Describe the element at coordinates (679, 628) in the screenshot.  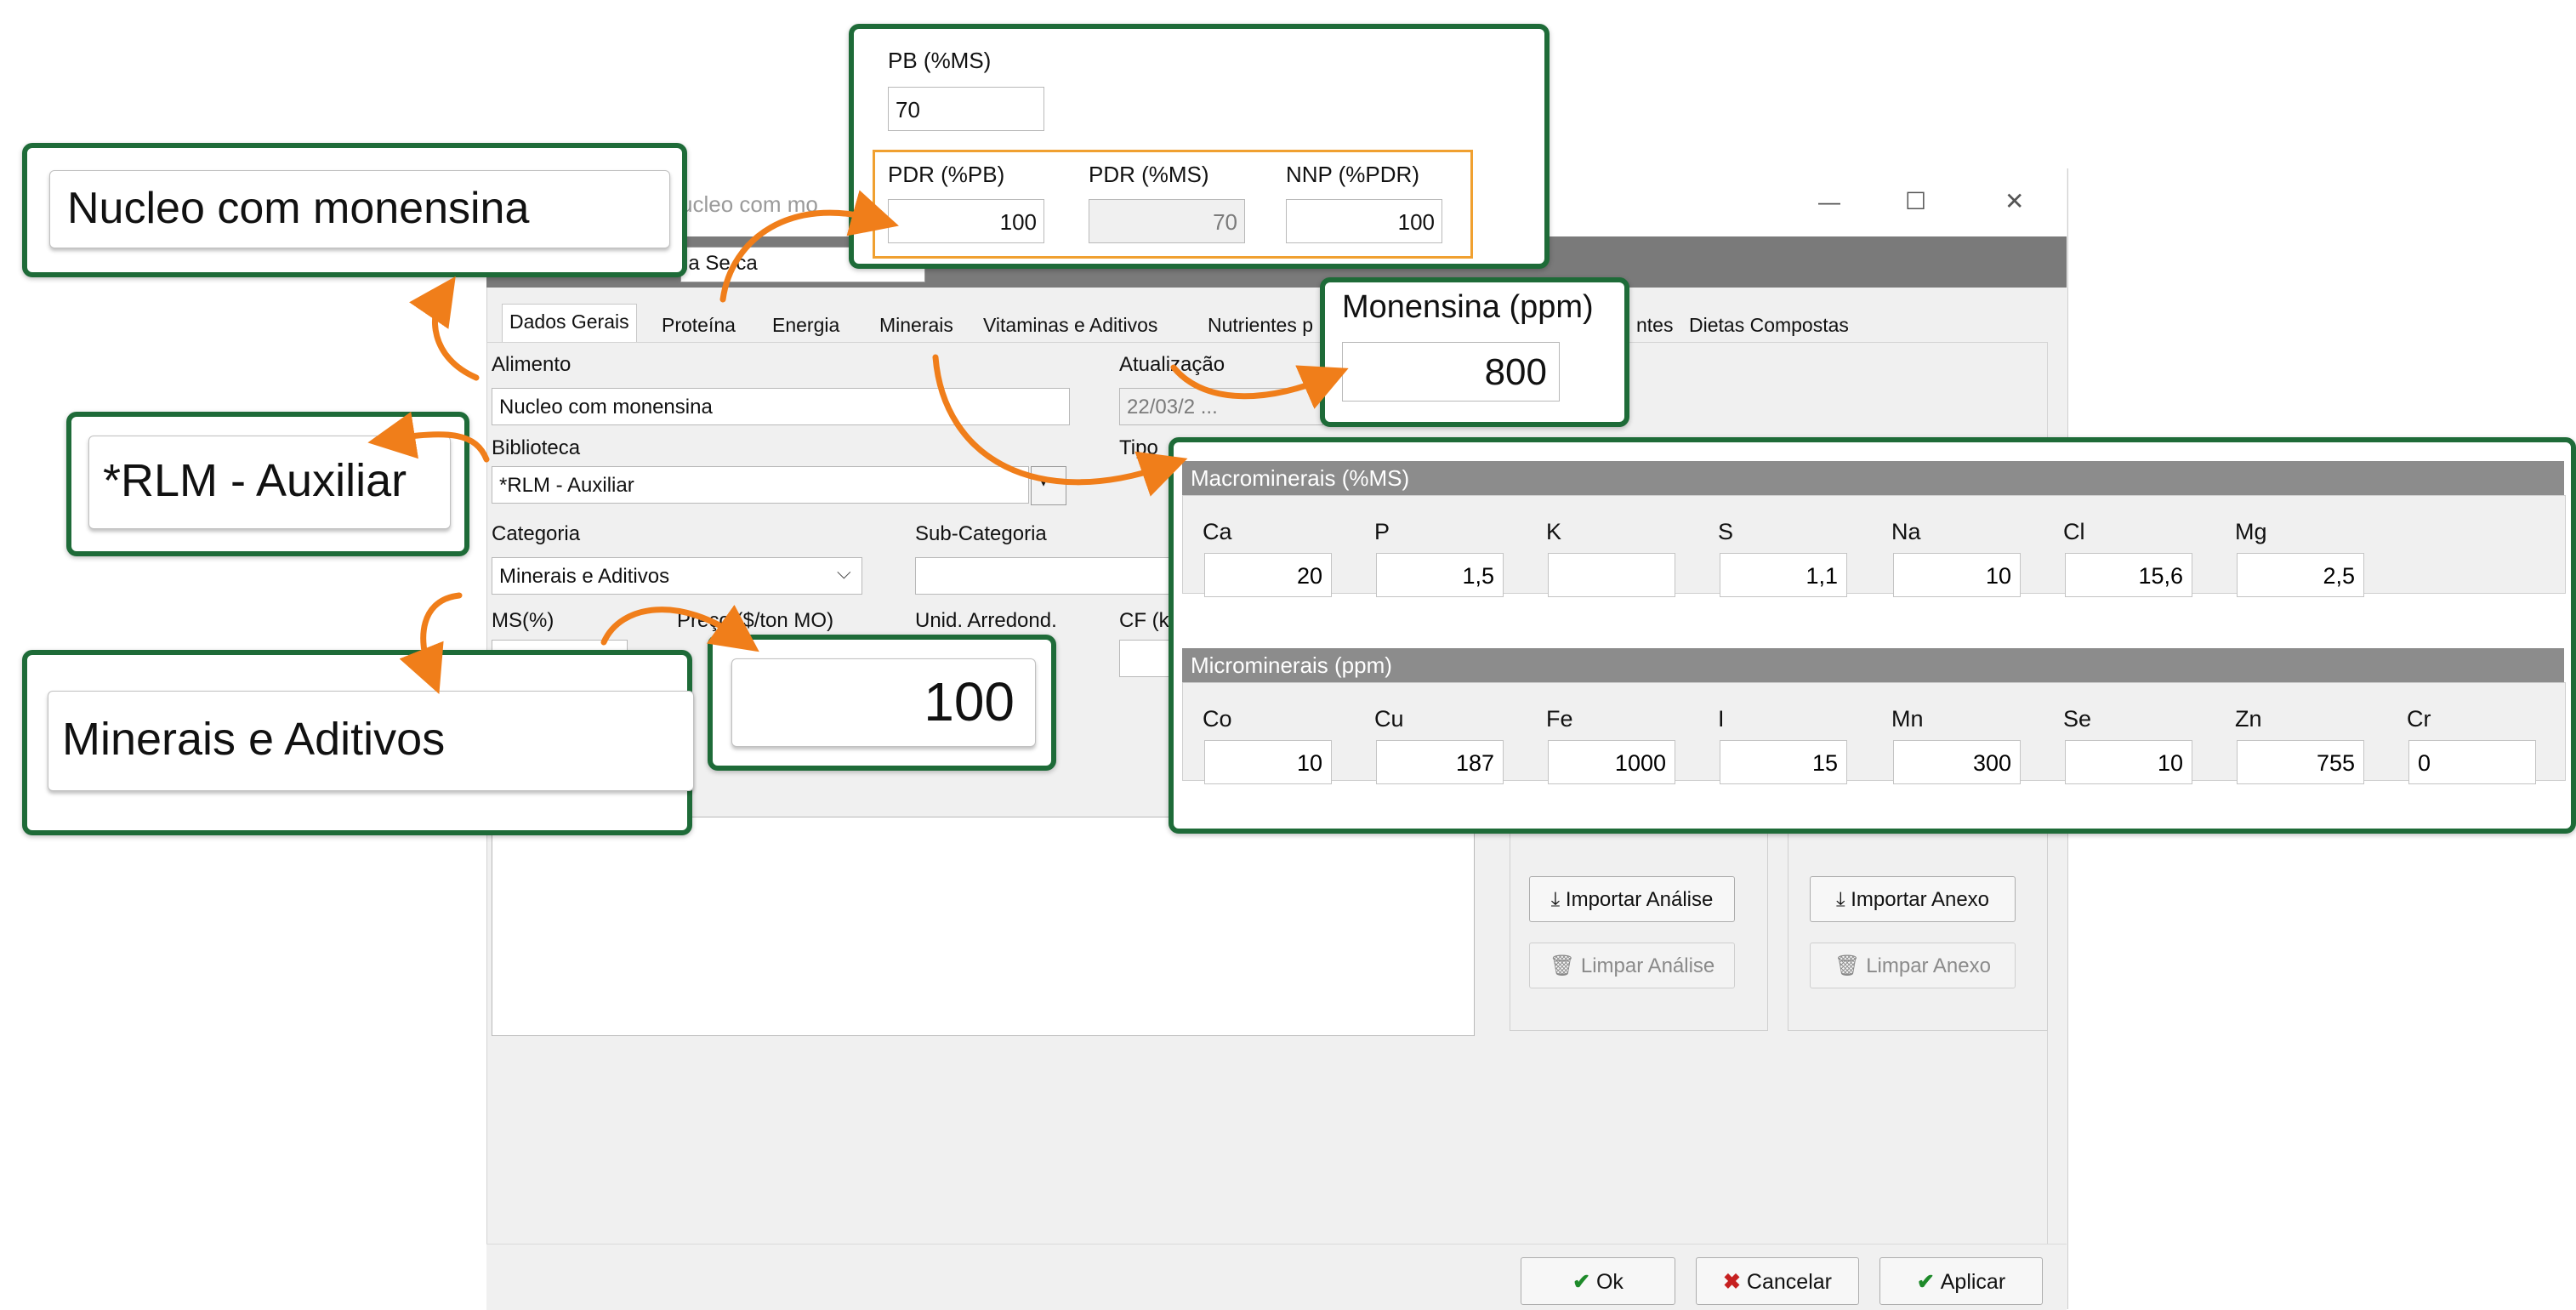
I see `arrow-ms` at that location.